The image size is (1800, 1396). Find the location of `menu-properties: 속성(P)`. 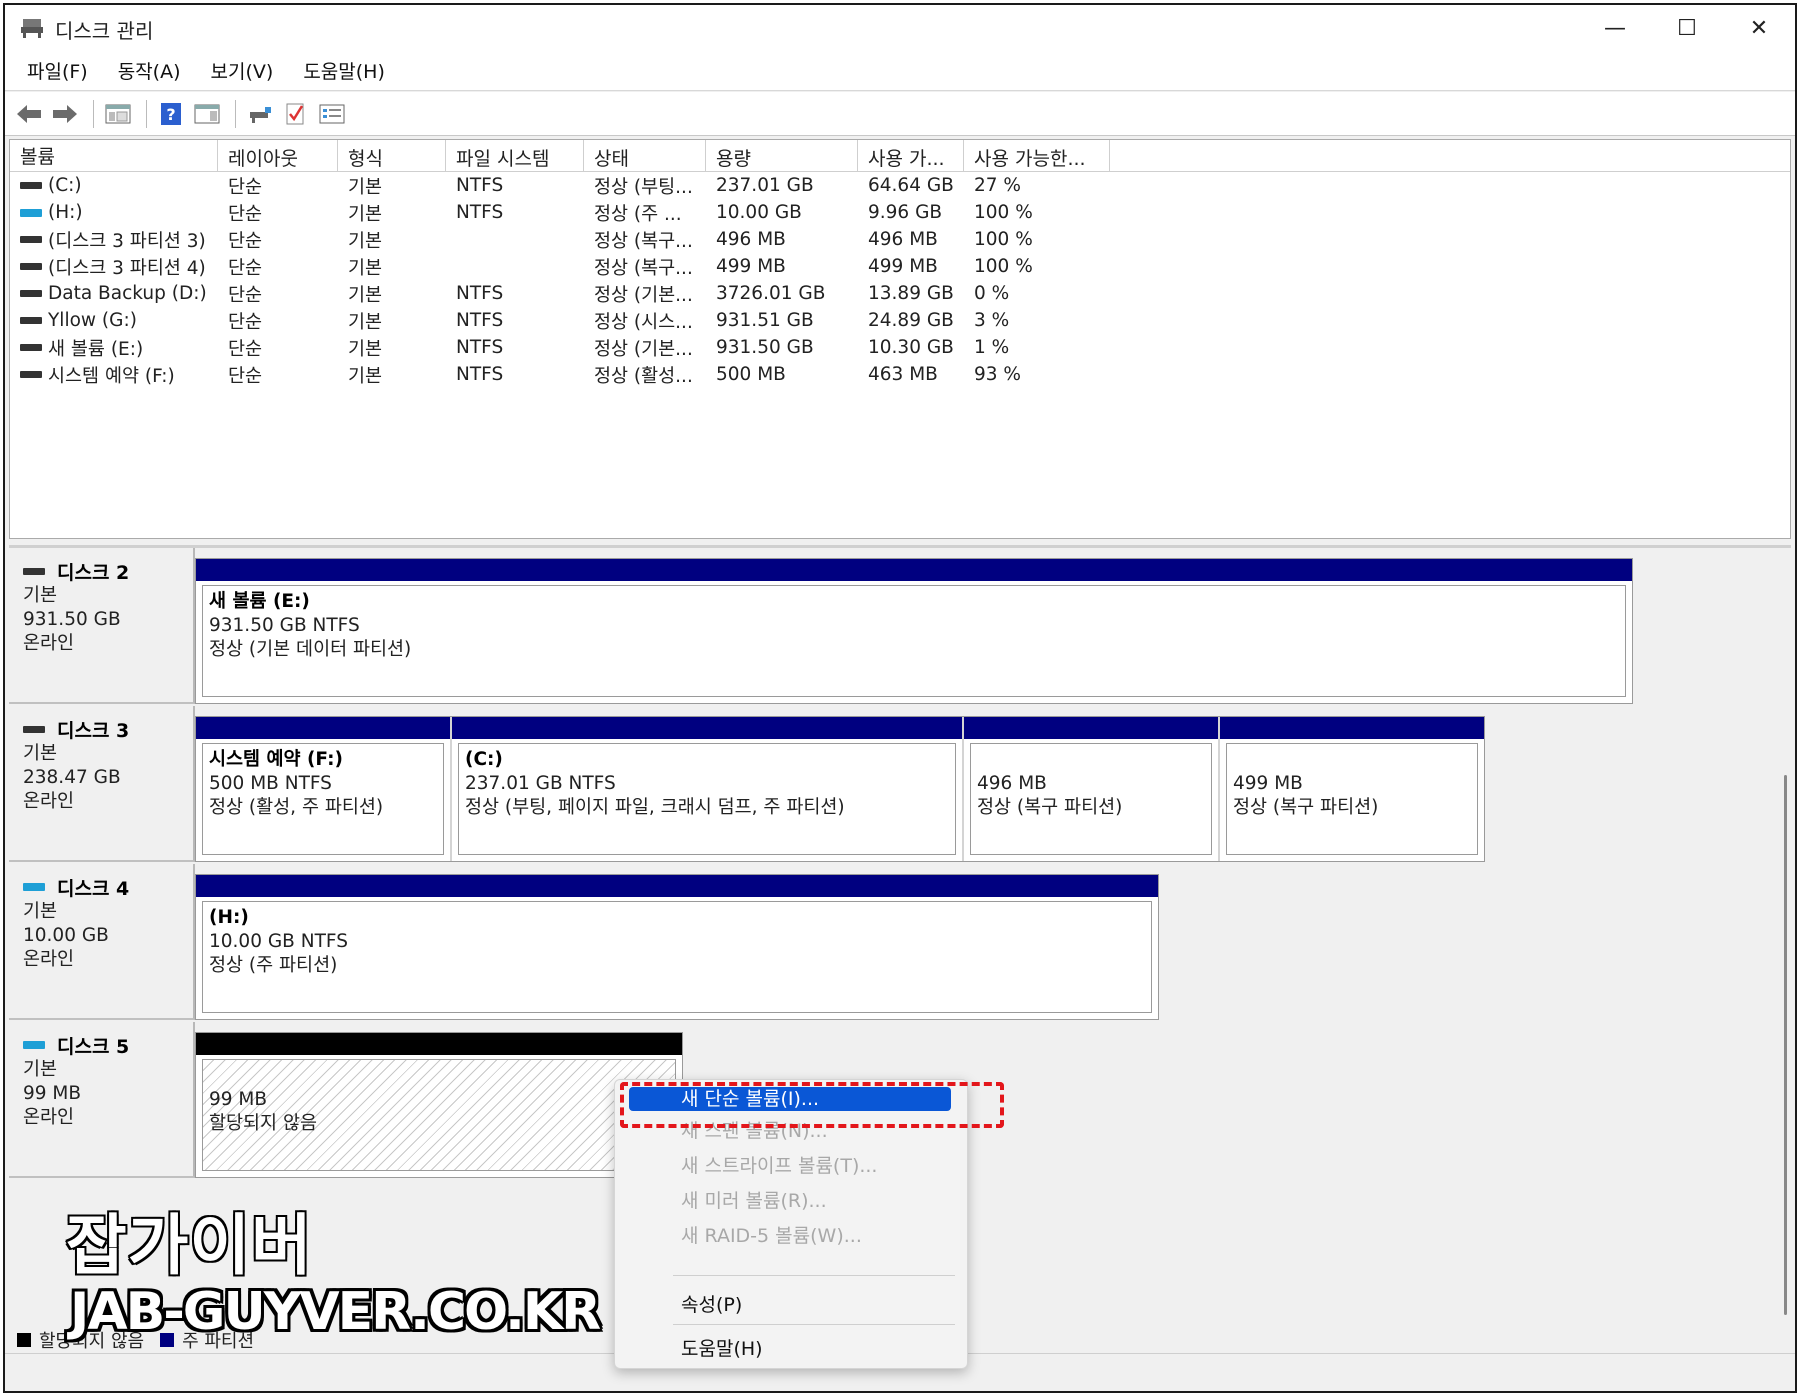

menu-properties: 속성(P) is located at coordinates (791, 1305).